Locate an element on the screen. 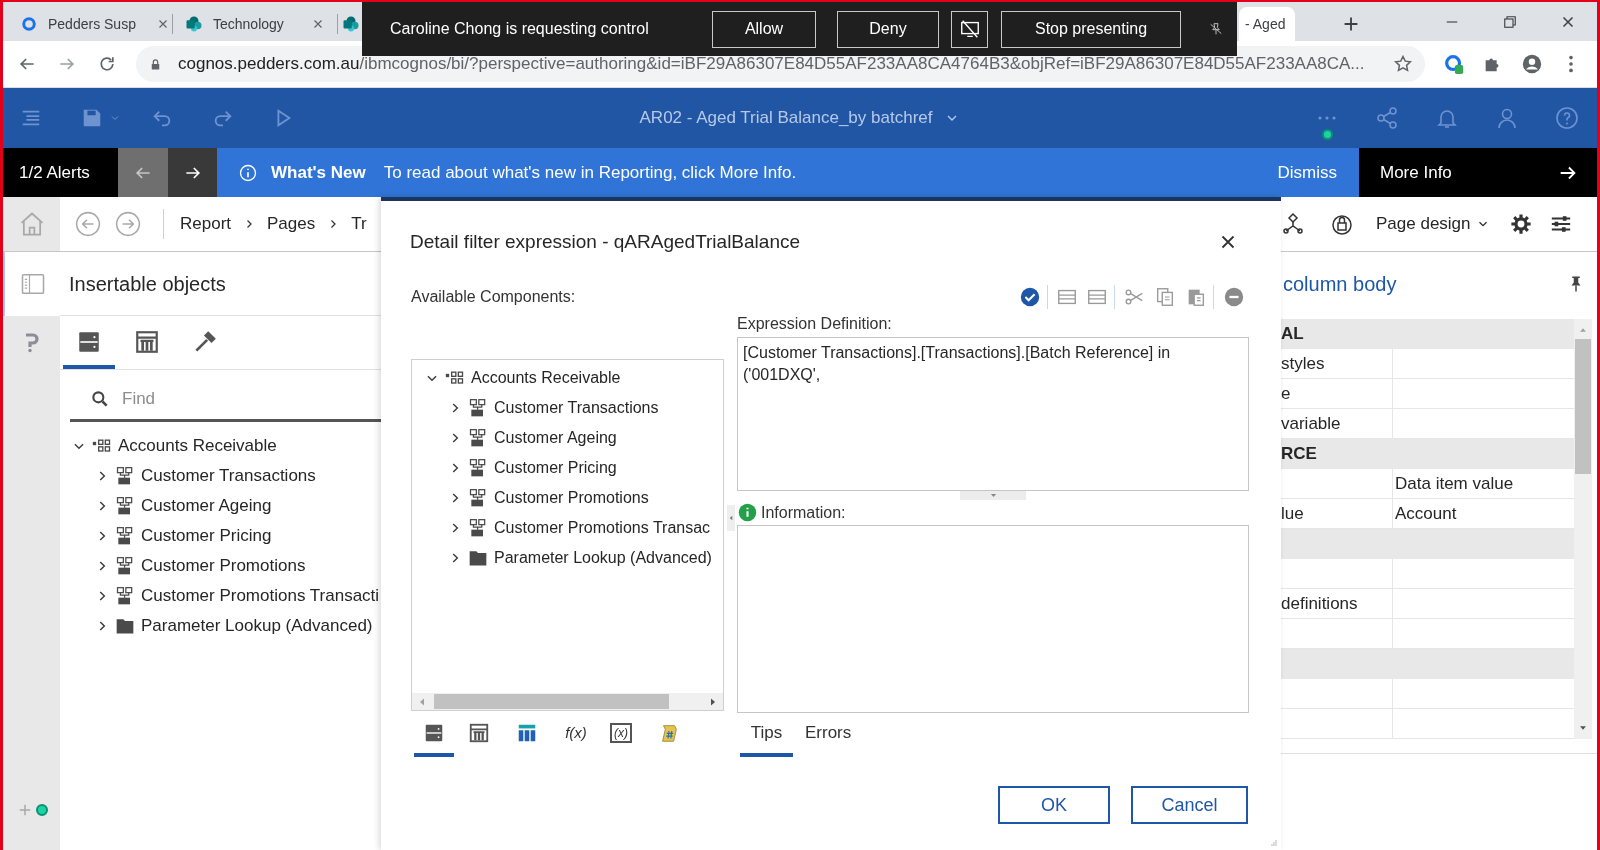 This screenshot has width=1600, height=850. section-header: RCE is located at coordinates (1427, 454).